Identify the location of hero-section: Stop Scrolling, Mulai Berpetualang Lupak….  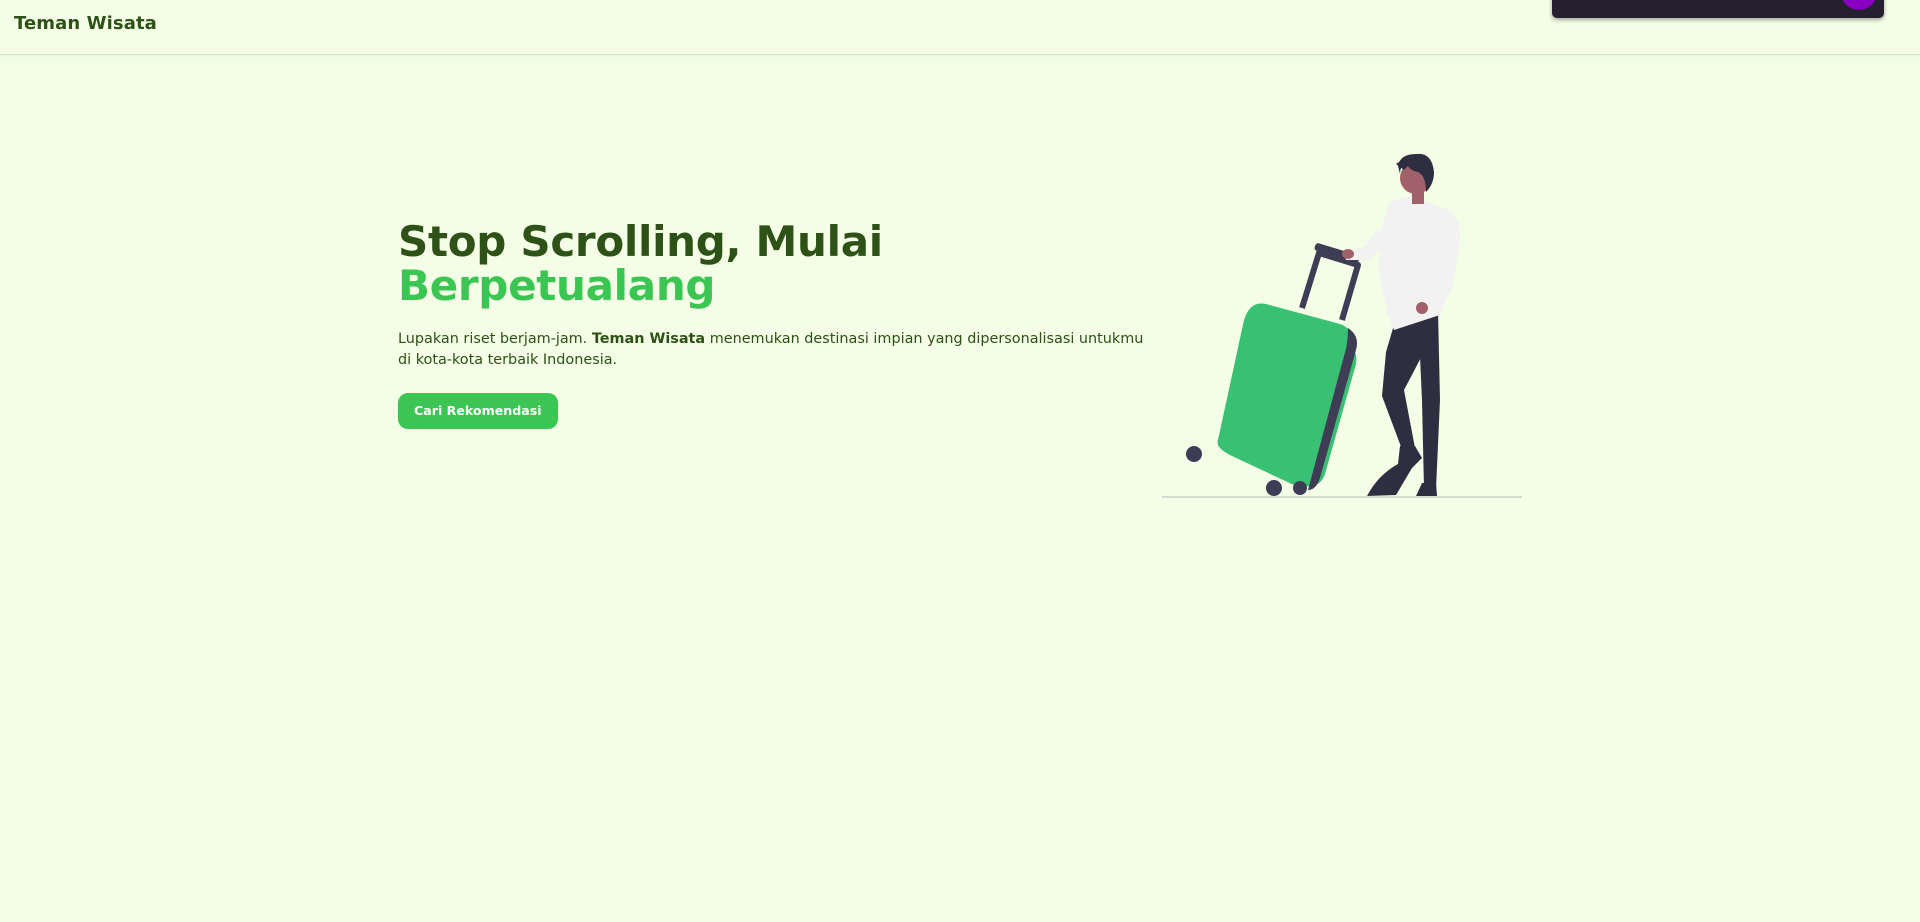
(783, 324).